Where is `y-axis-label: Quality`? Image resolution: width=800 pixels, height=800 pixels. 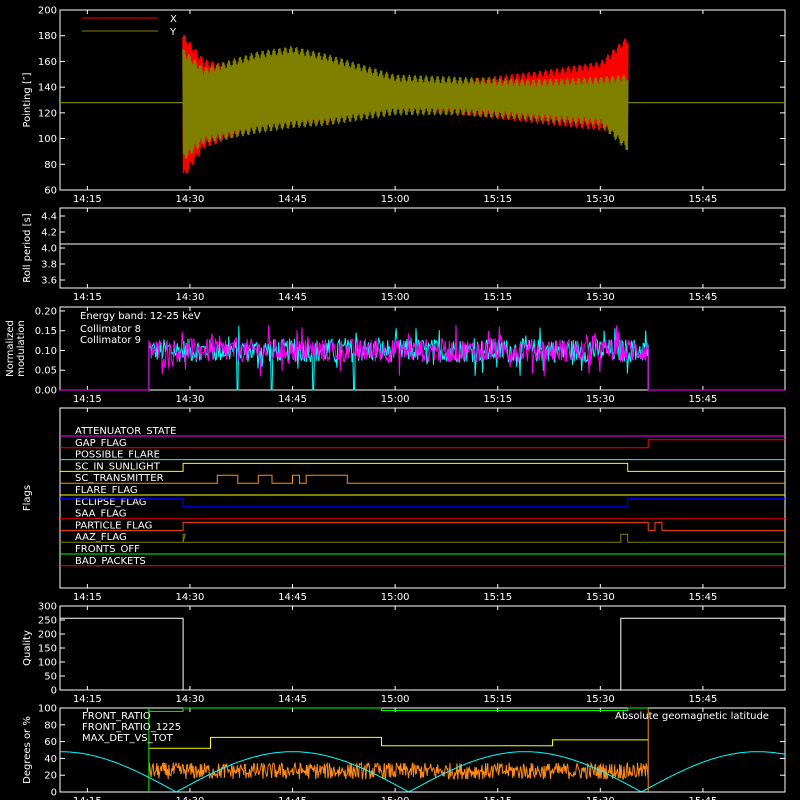
y-axis-label: Quality is located at coordinates (27, 648).